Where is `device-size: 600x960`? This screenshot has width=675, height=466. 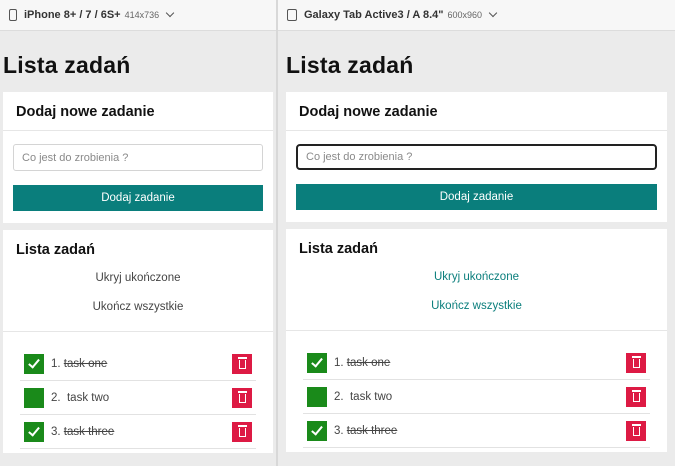
device-size: 600x960 is located at coordinates (465, 15).